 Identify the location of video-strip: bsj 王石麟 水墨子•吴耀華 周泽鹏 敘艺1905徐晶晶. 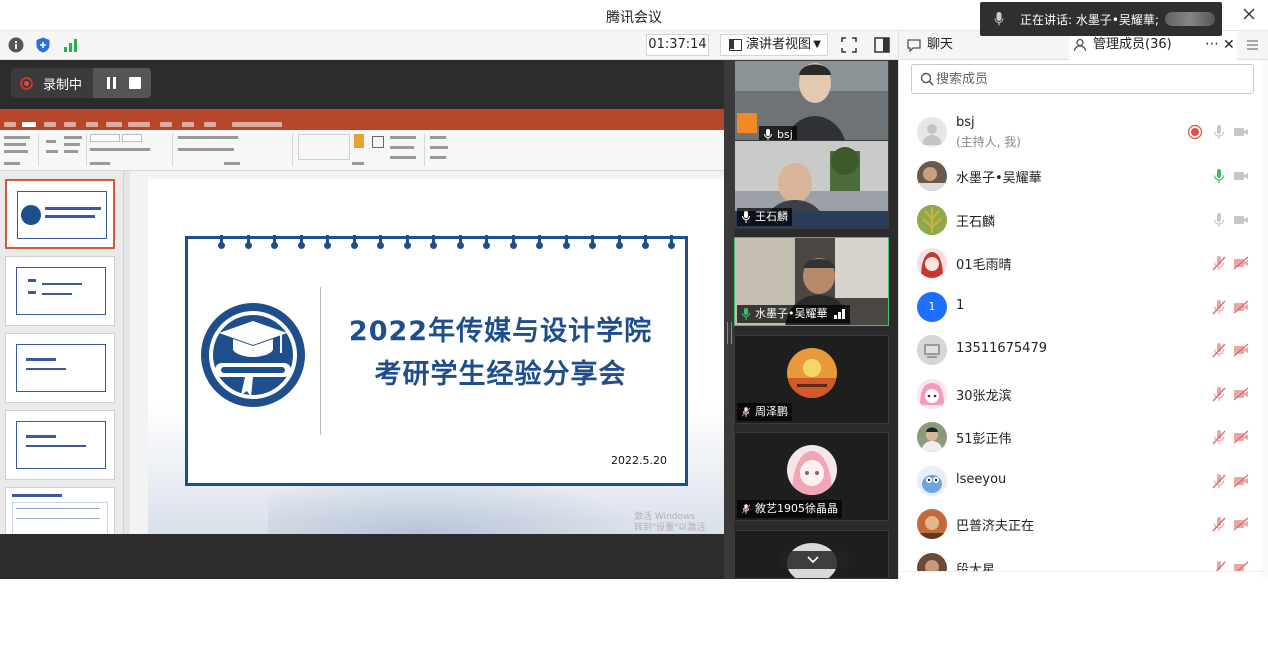
(816, 319).